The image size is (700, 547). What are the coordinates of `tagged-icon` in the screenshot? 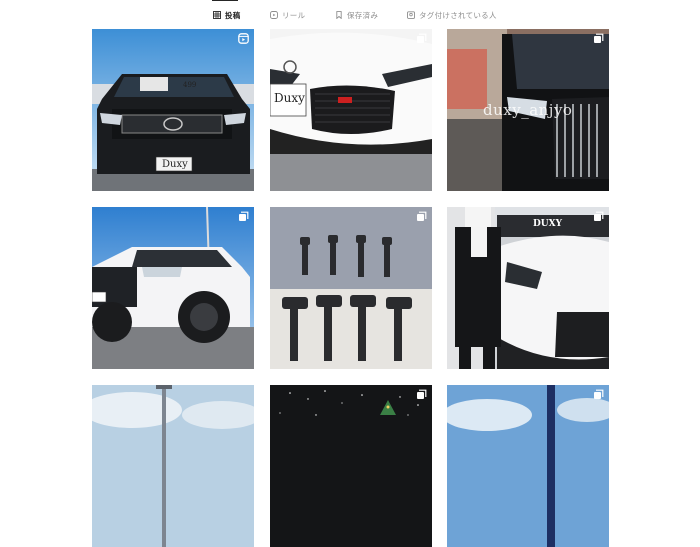 It's located at (411, 15).